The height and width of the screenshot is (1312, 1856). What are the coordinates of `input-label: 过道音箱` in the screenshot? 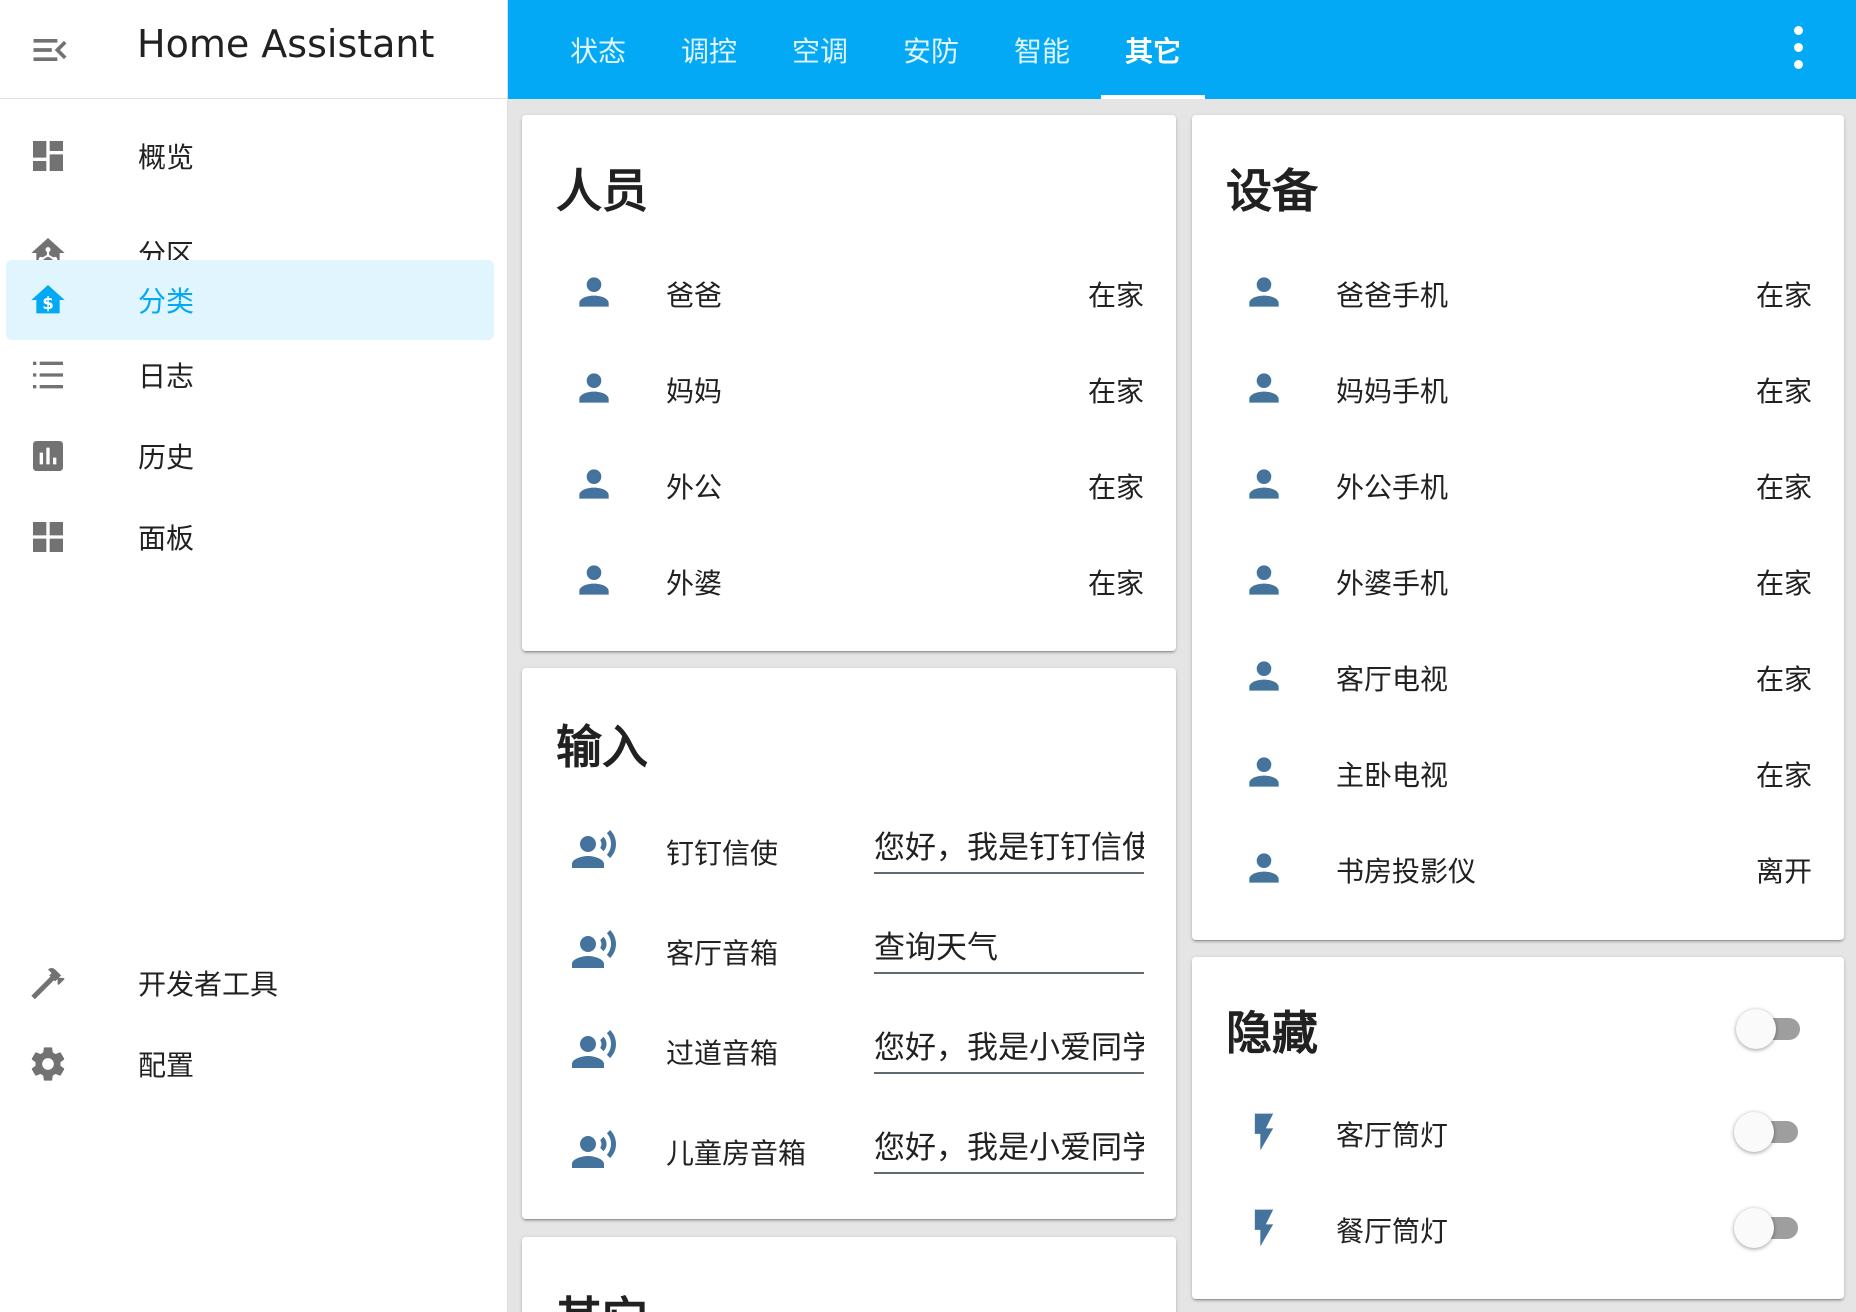 It's located at (722, 1053).